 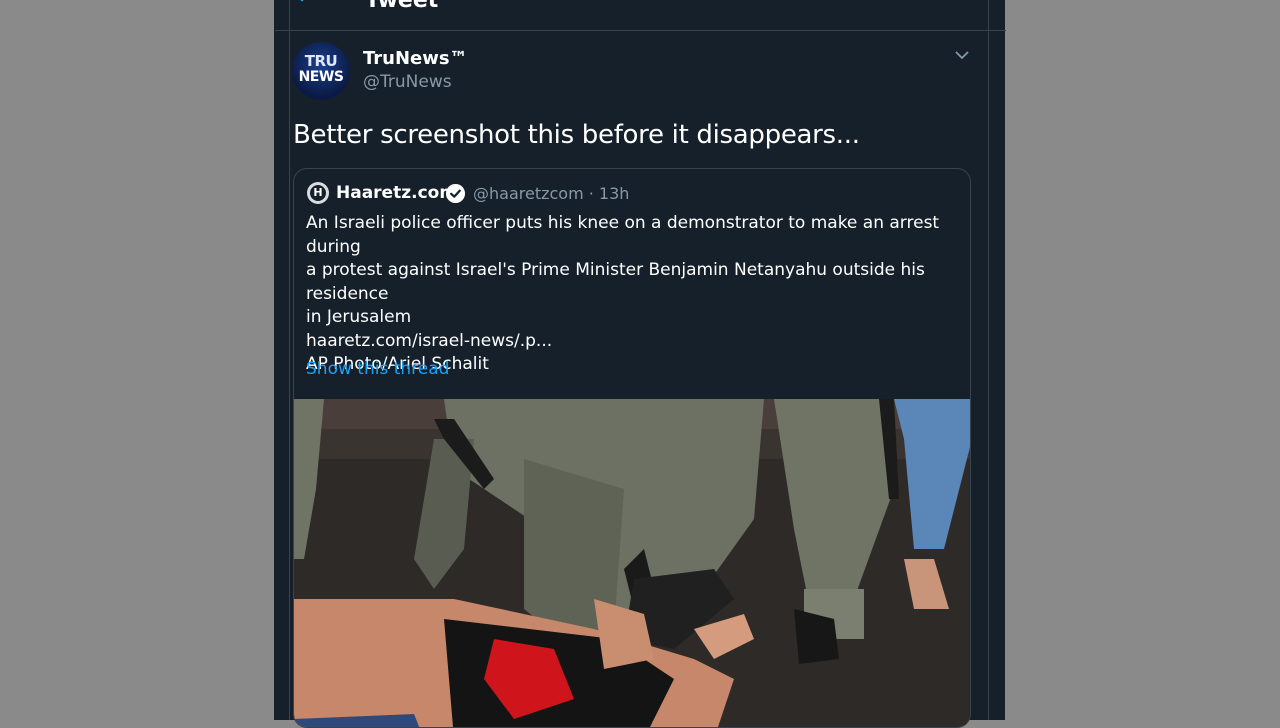 I want to click on quote-avatar: H, so click(x=318, y=193).